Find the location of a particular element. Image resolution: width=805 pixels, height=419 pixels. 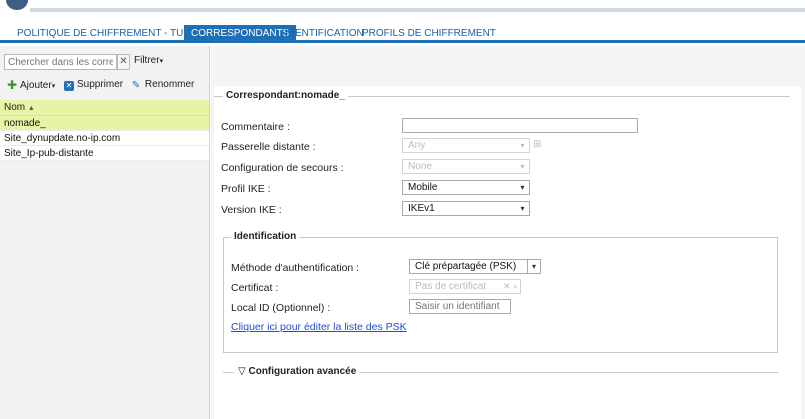

certificat-label: Certificat : is located at coordinates (255, 288).